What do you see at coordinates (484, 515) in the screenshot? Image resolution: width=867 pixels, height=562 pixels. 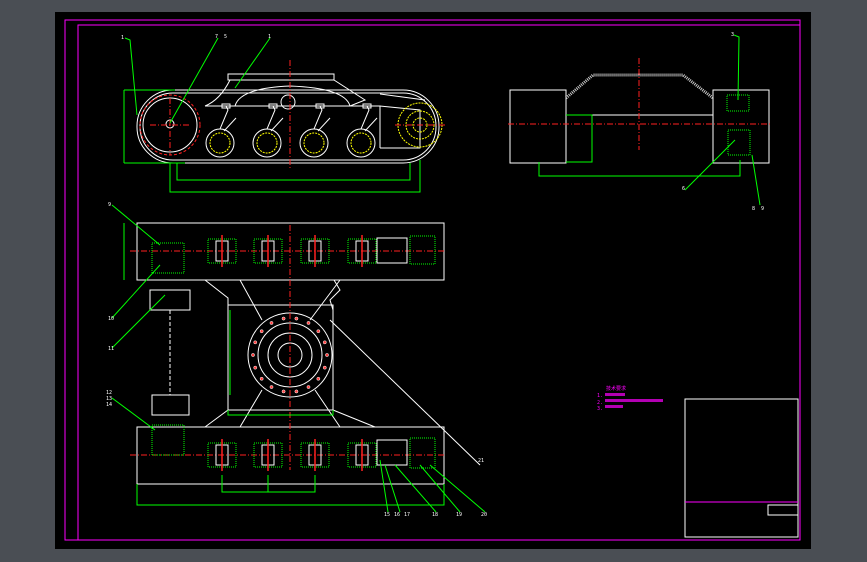 I see `balloon: 20` at bounding box center [484, 515].